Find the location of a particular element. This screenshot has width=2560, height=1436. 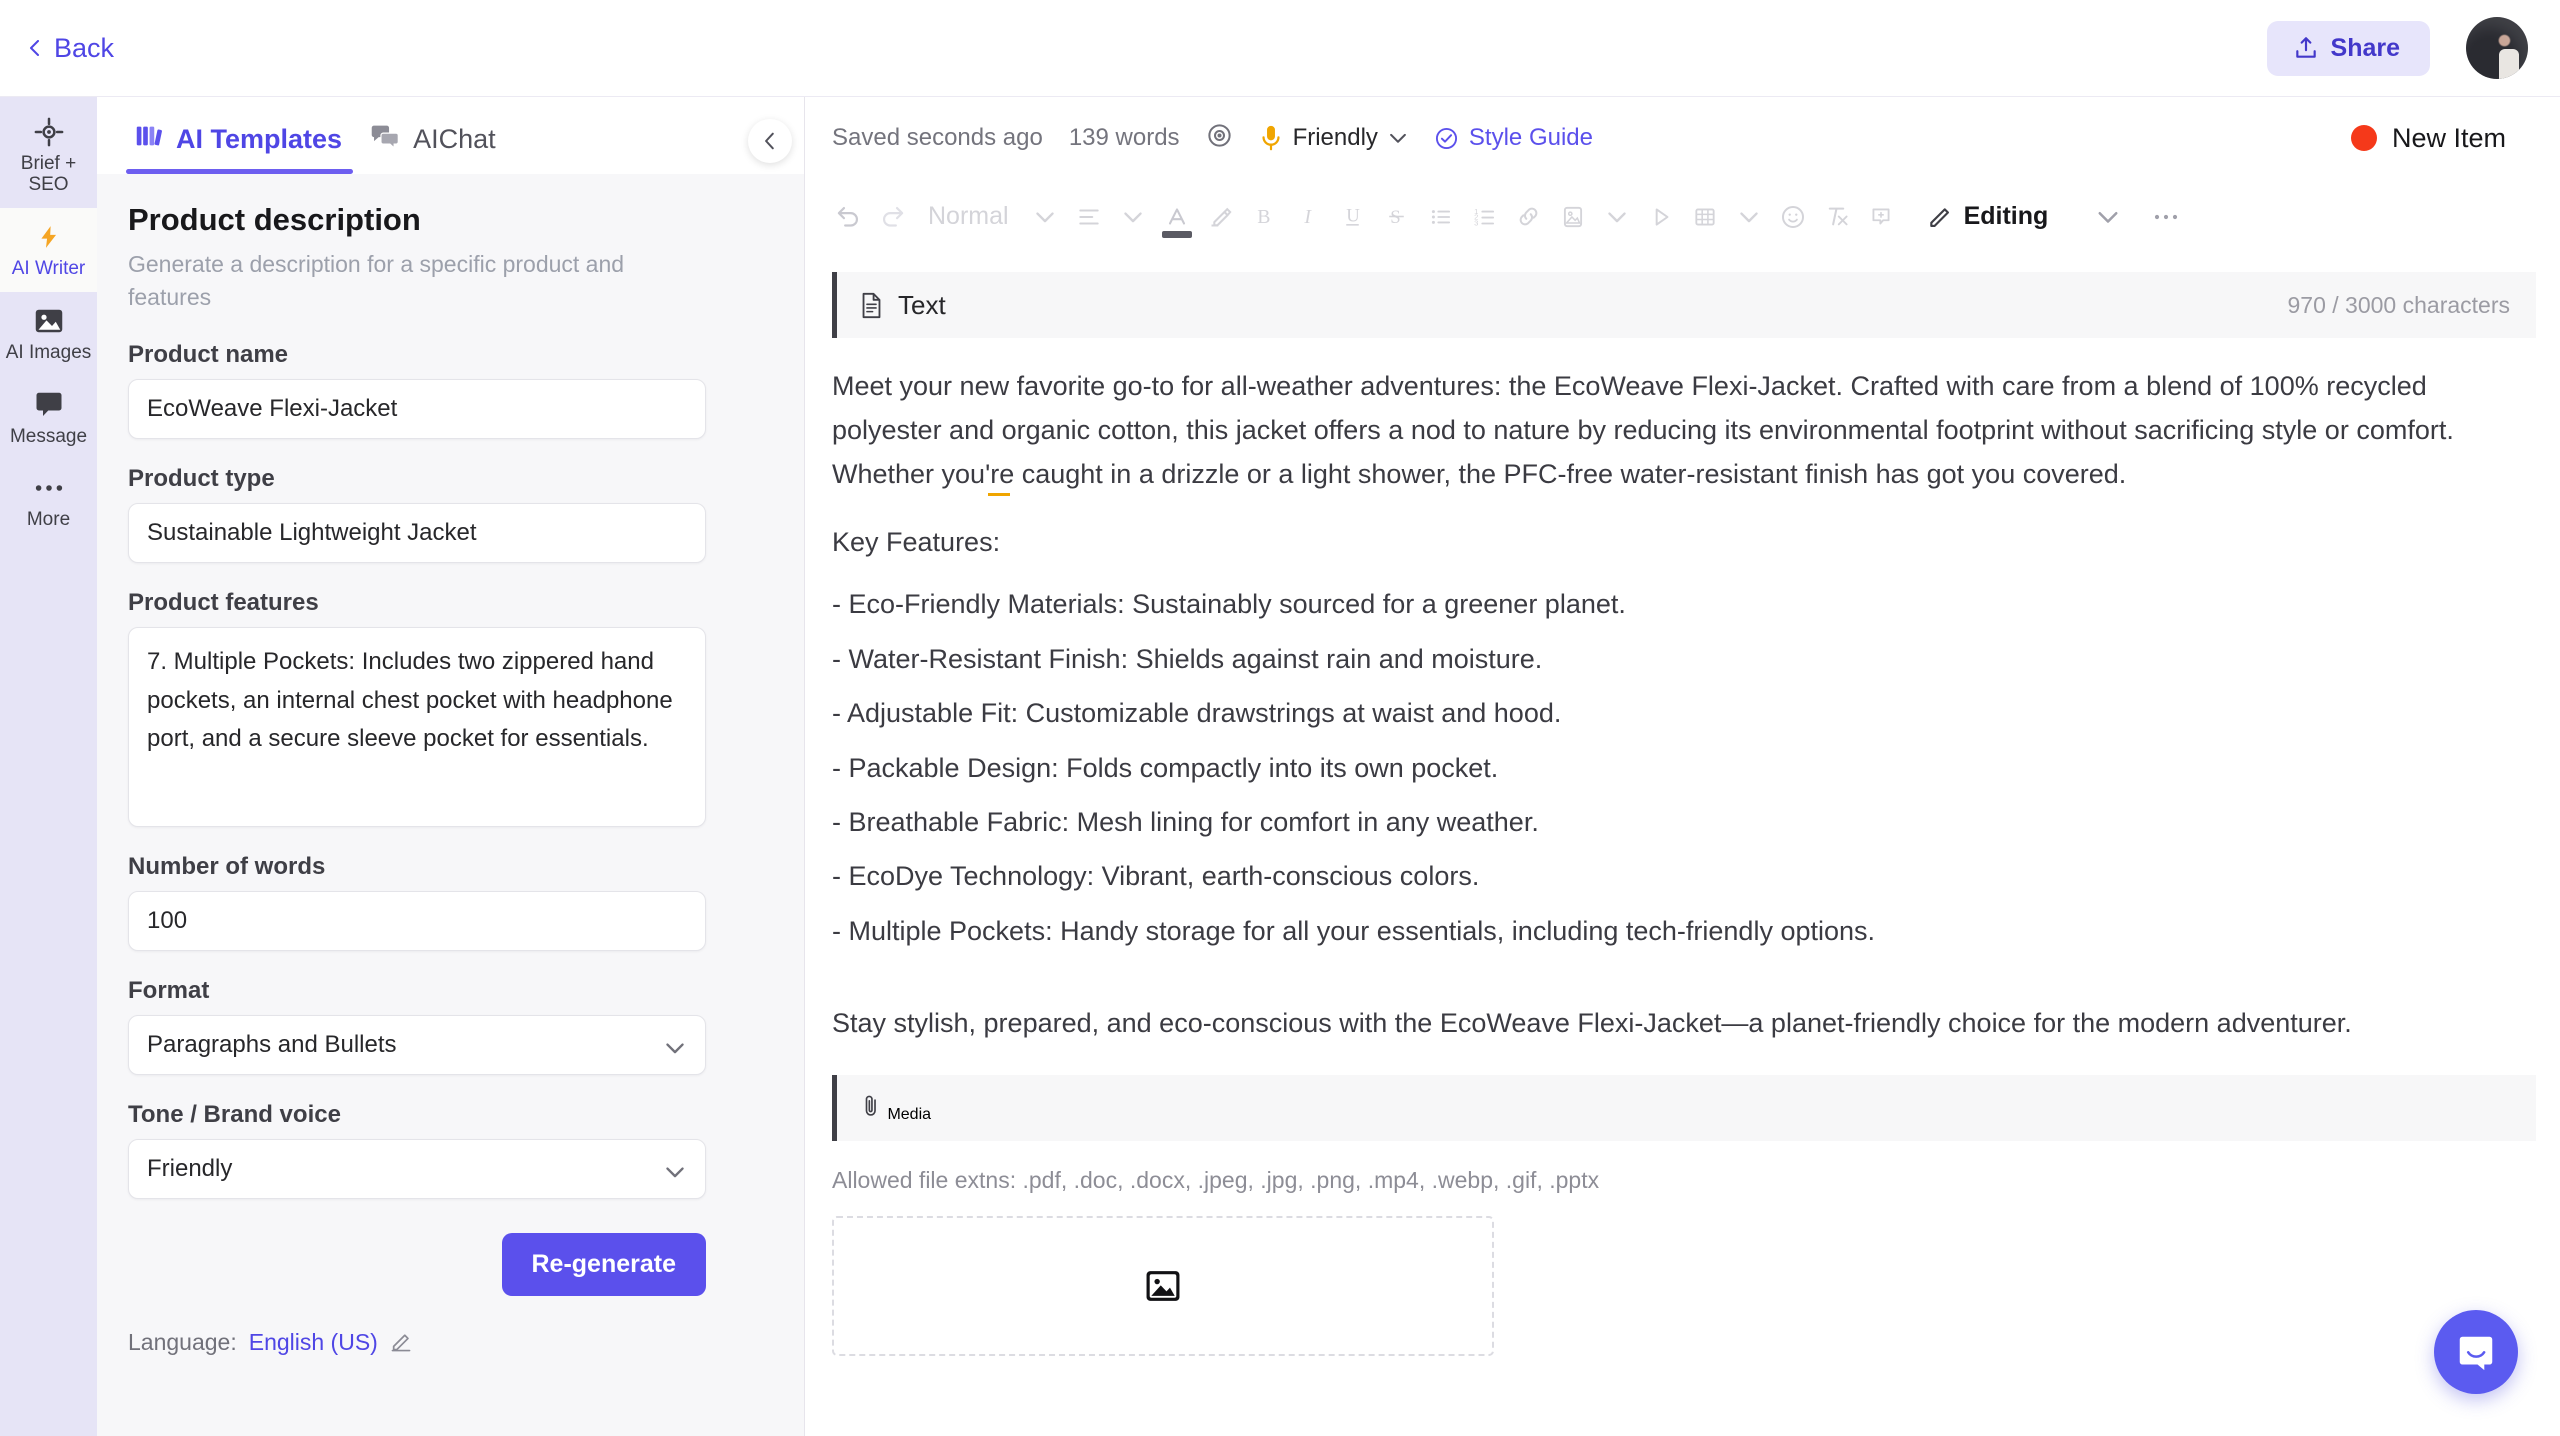

back-button: Back is located at coordinates (70, 48).